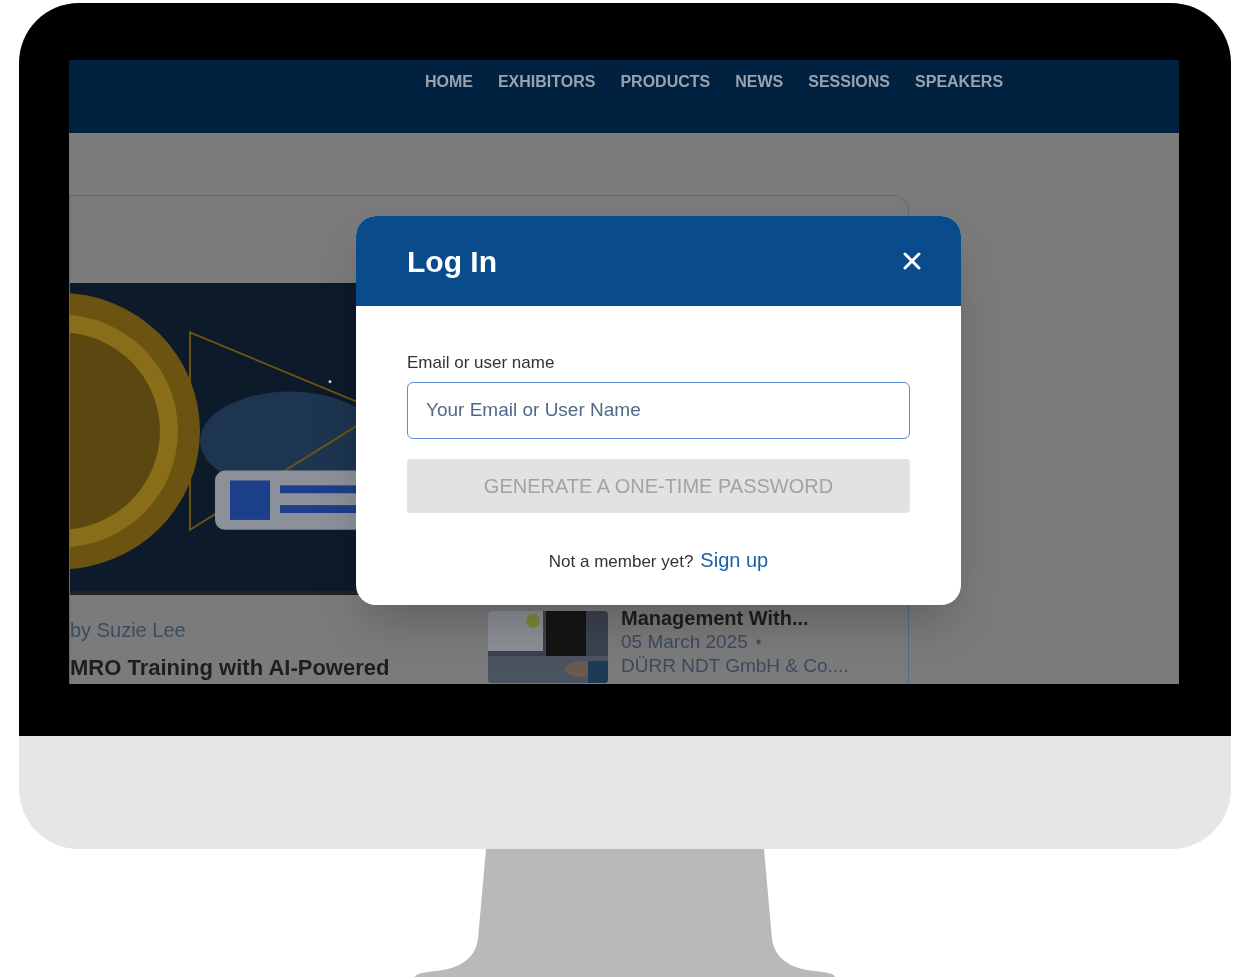  I want to click on dialog-title: Log In, so click(452, 261).